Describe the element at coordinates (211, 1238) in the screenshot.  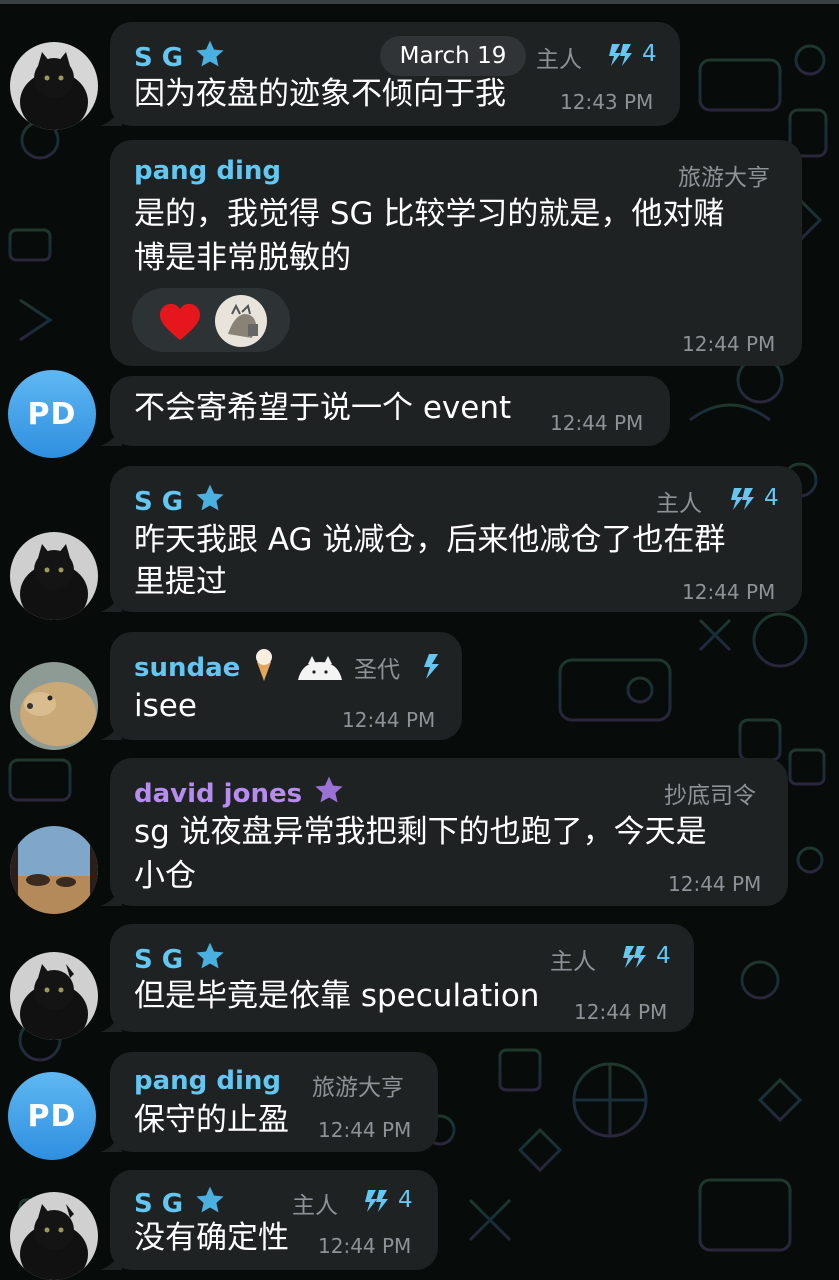
I see `message-text: 没有确定性` at that location.